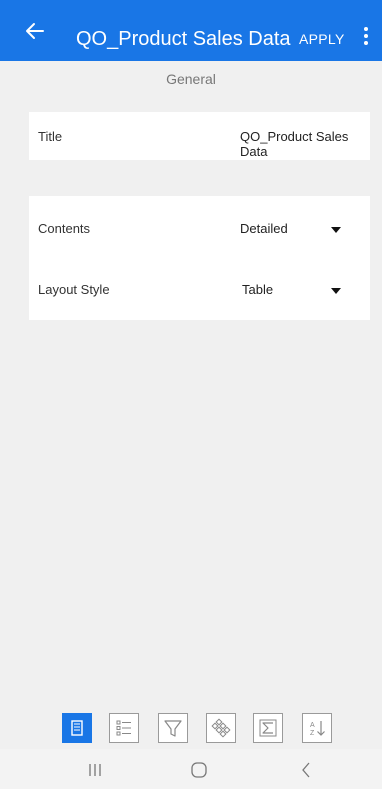 This screenshot has width=382, height=789. I want to click on contents-select: Detailed, so click(264, 228).